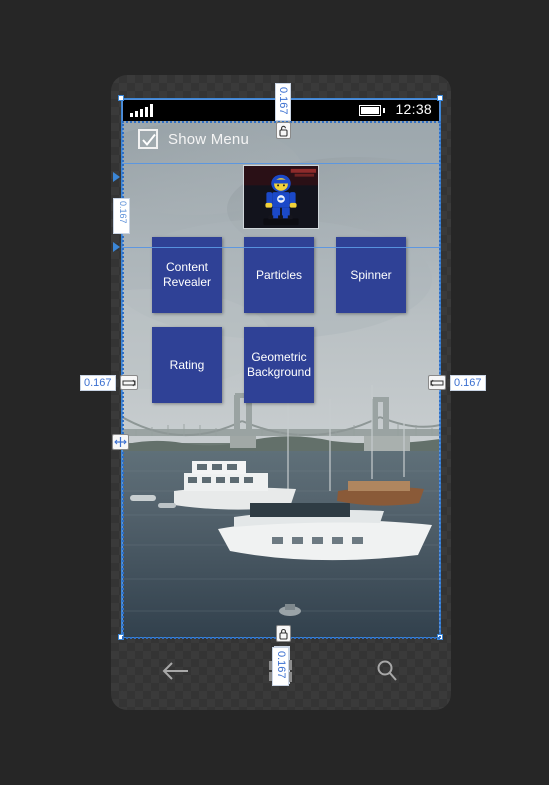  Describe the element at coordinates (144, 110) in the screenshot. I see `signal-bars-icon` at that location.